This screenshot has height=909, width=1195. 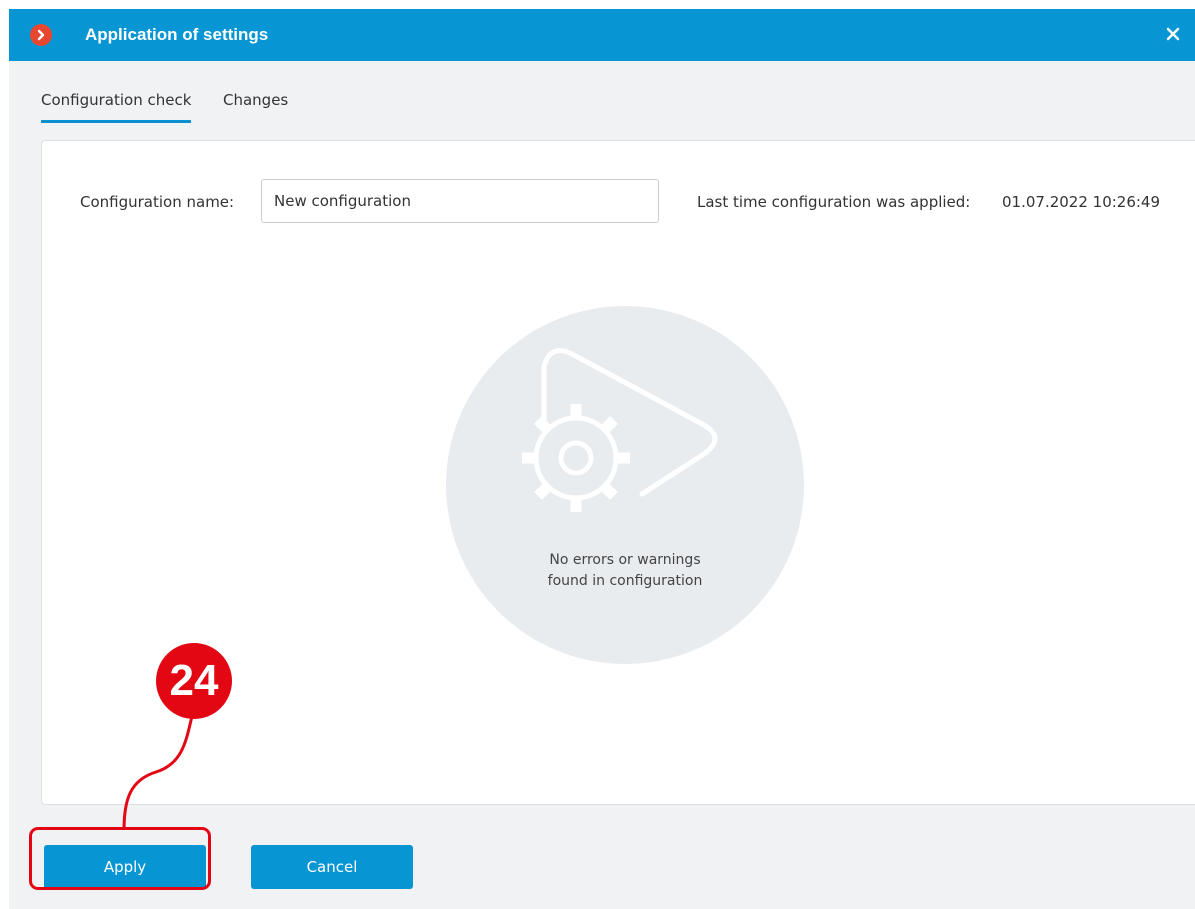 I want to click on apply-highlight-frame, so click(x=120, y=858).